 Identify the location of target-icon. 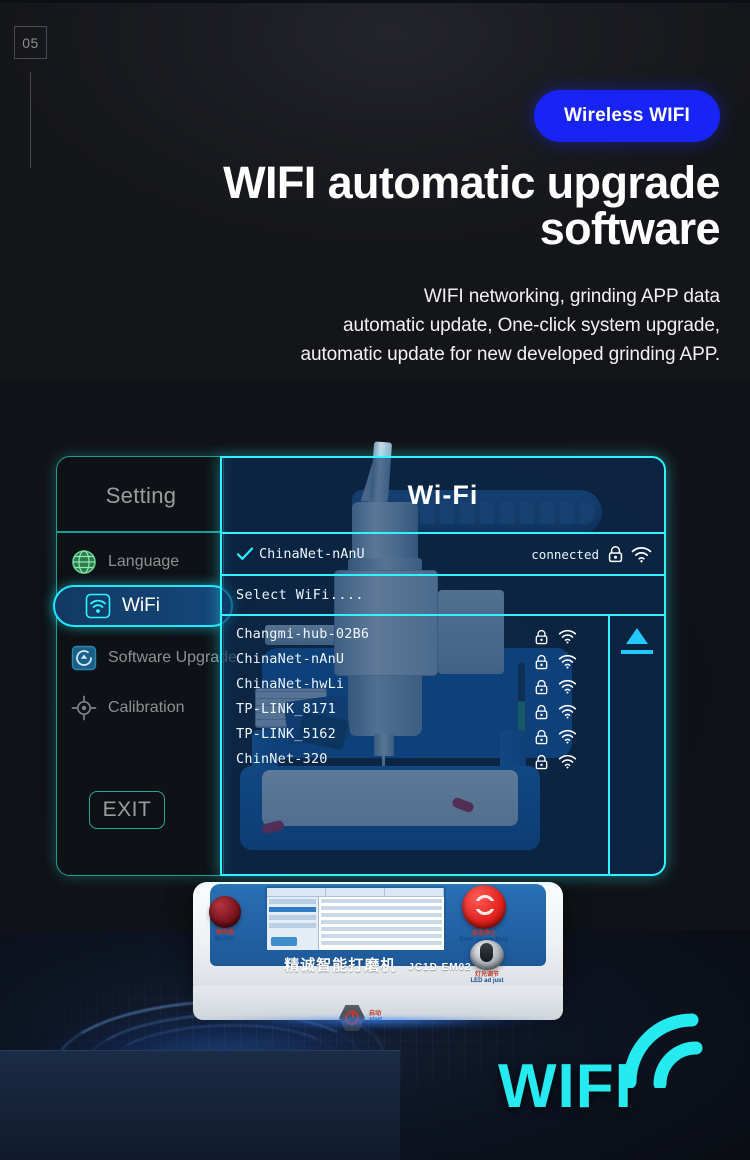
(84, 708).